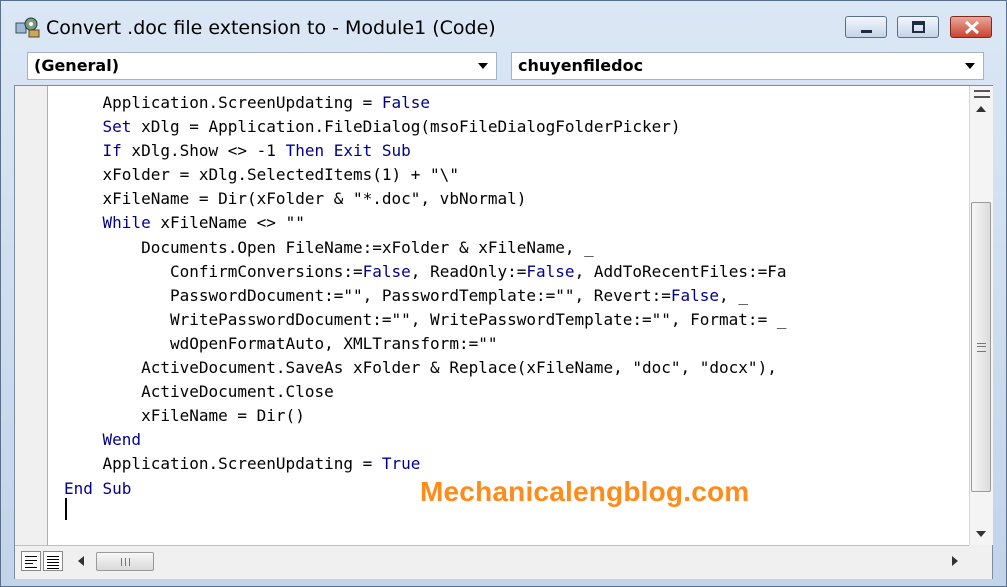 Image resolution: width=1007 pixels, height=587 pixels. I want to click on code-line: Application.ScreenUpdating = False, so click(247, 102).